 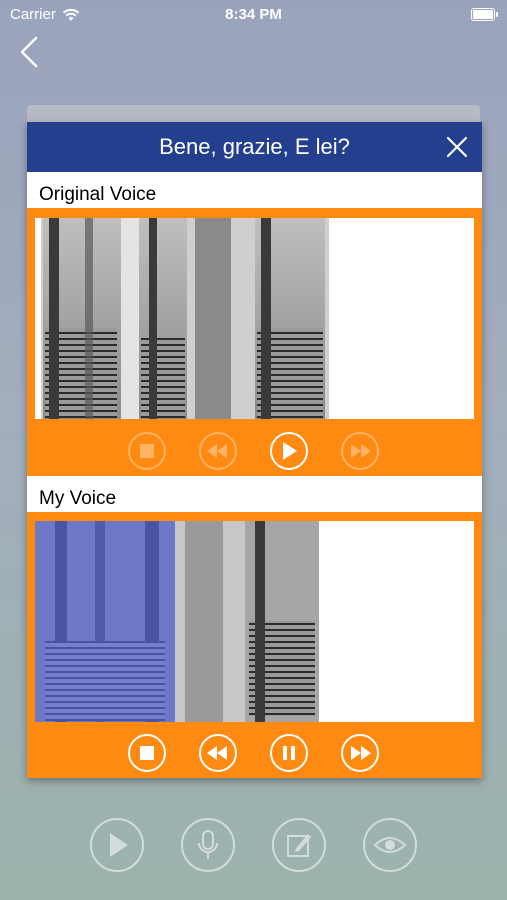 I want to click on close-icon, so click(x=457, y=147).